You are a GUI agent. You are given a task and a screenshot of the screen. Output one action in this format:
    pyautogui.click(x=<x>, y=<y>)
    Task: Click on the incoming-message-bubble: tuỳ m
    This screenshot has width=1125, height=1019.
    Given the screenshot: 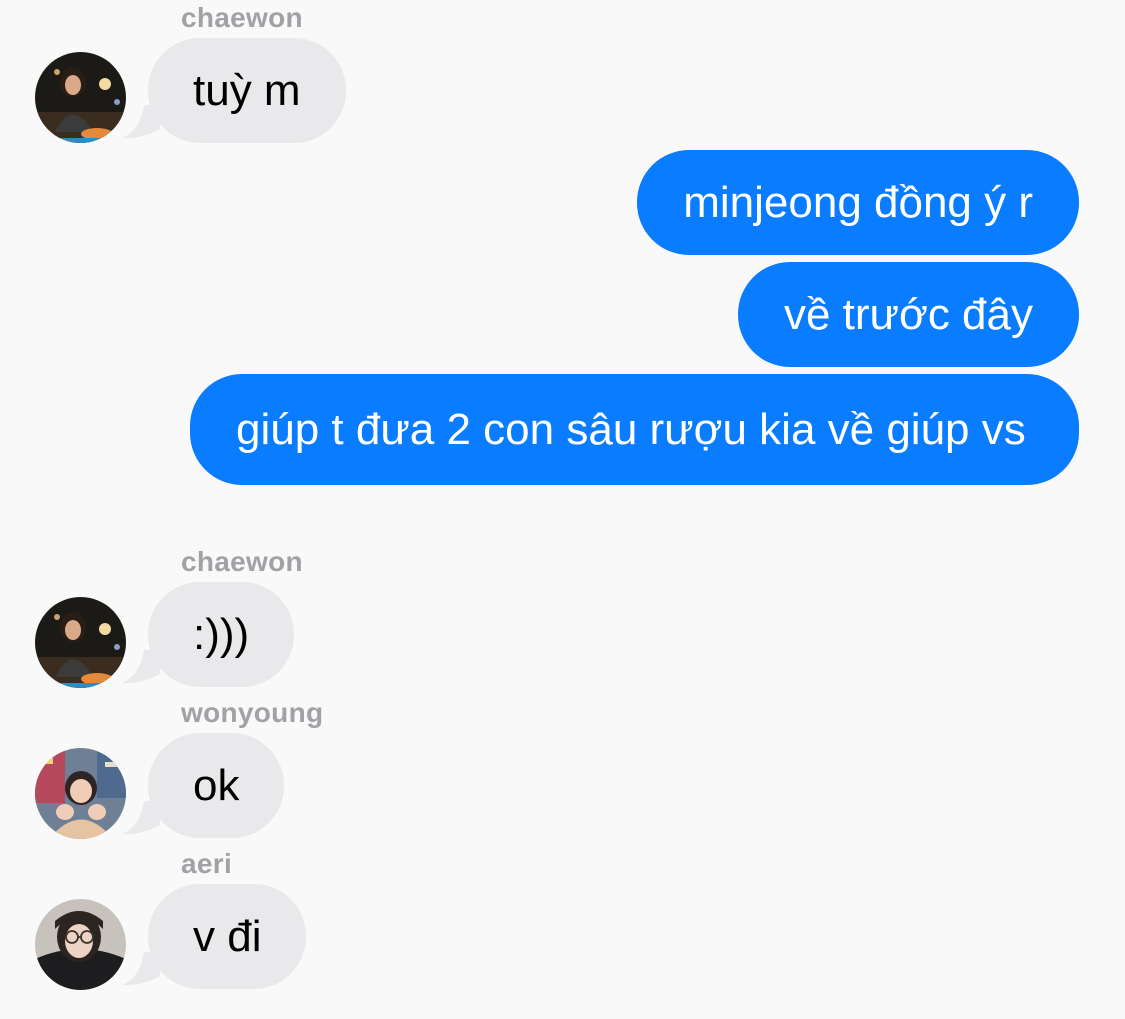 What is the action you would take?
    pyautogui.click(x=247, y=90)
    